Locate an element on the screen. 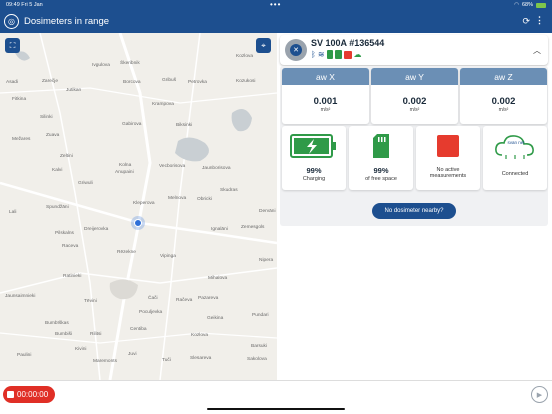  town-label: Barsuki is located at coordinates (259, 346).